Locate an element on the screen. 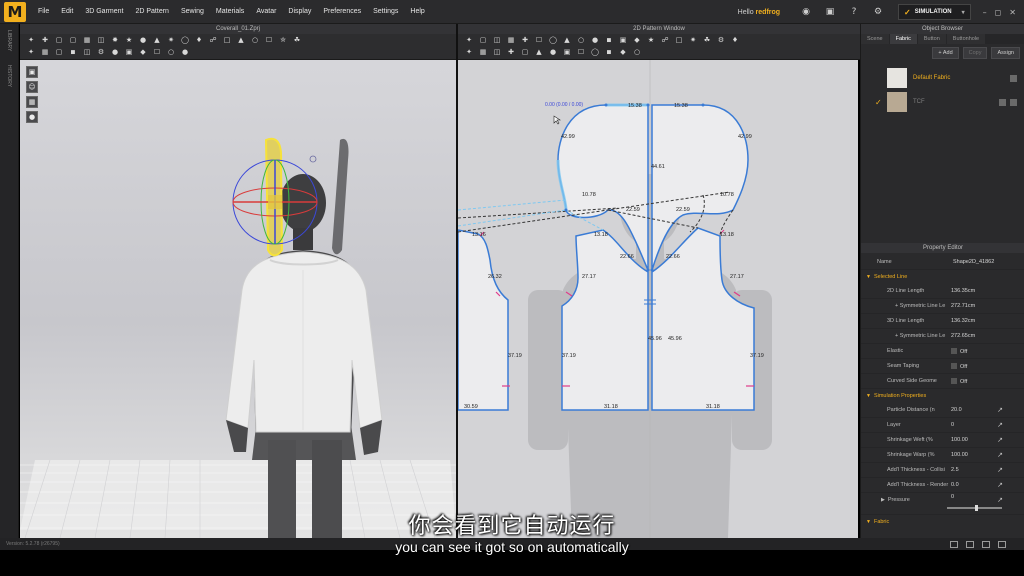  tool-icon: ☘ is located at coordinates (707, 40).